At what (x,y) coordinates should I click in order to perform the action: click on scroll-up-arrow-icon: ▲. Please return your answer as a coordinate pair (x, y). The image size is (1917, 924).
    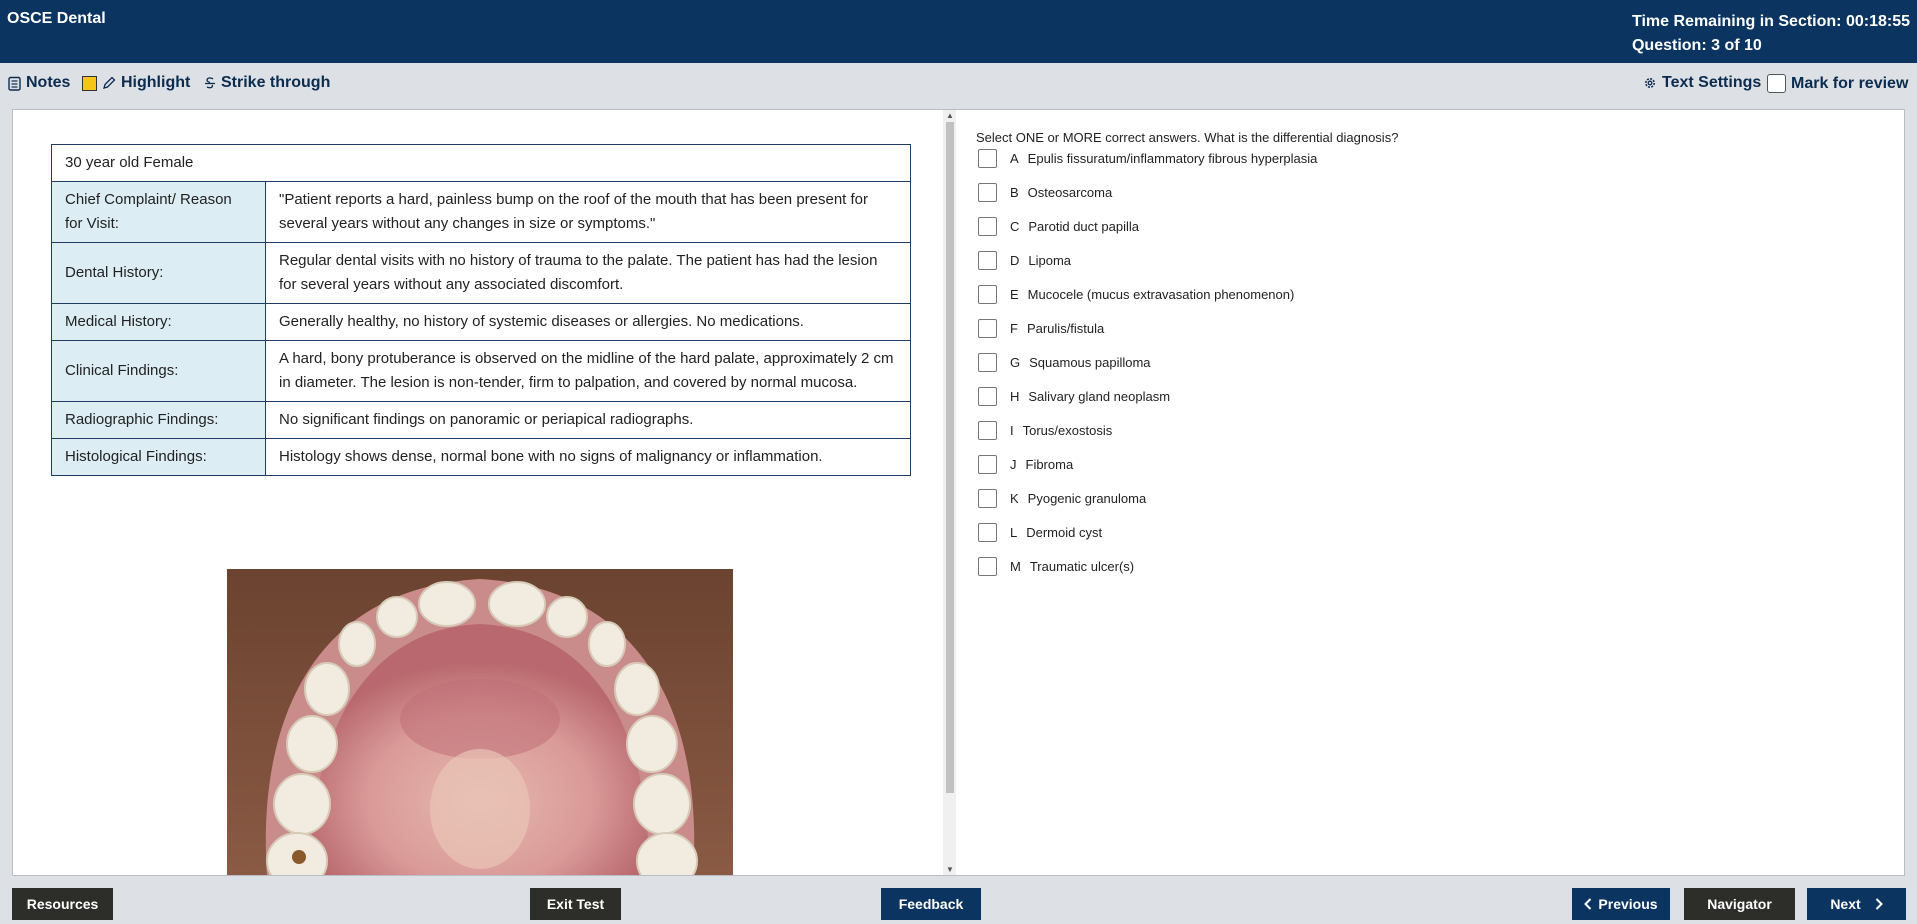
    Looking at the image, I should click on (950, 115).